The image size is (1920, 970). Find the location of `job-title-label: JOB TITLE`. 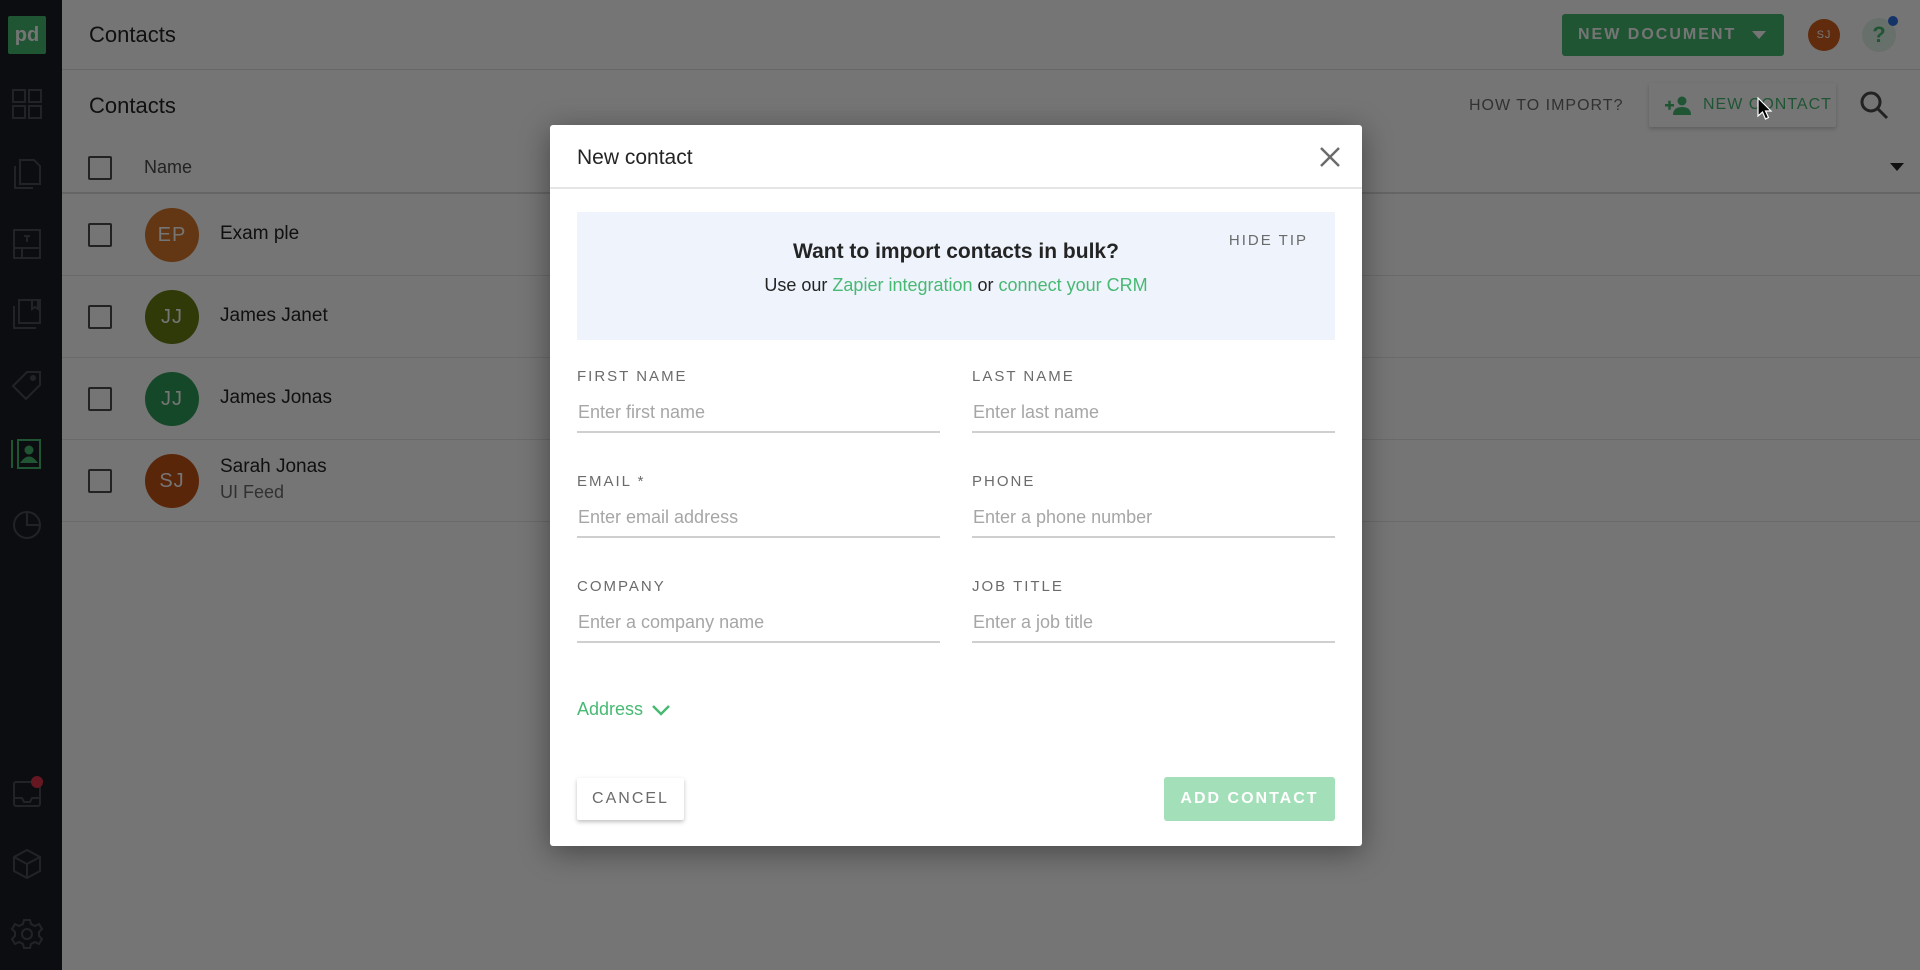

job-title-label: JOB TITLE is located at coordinates (1018, 586).